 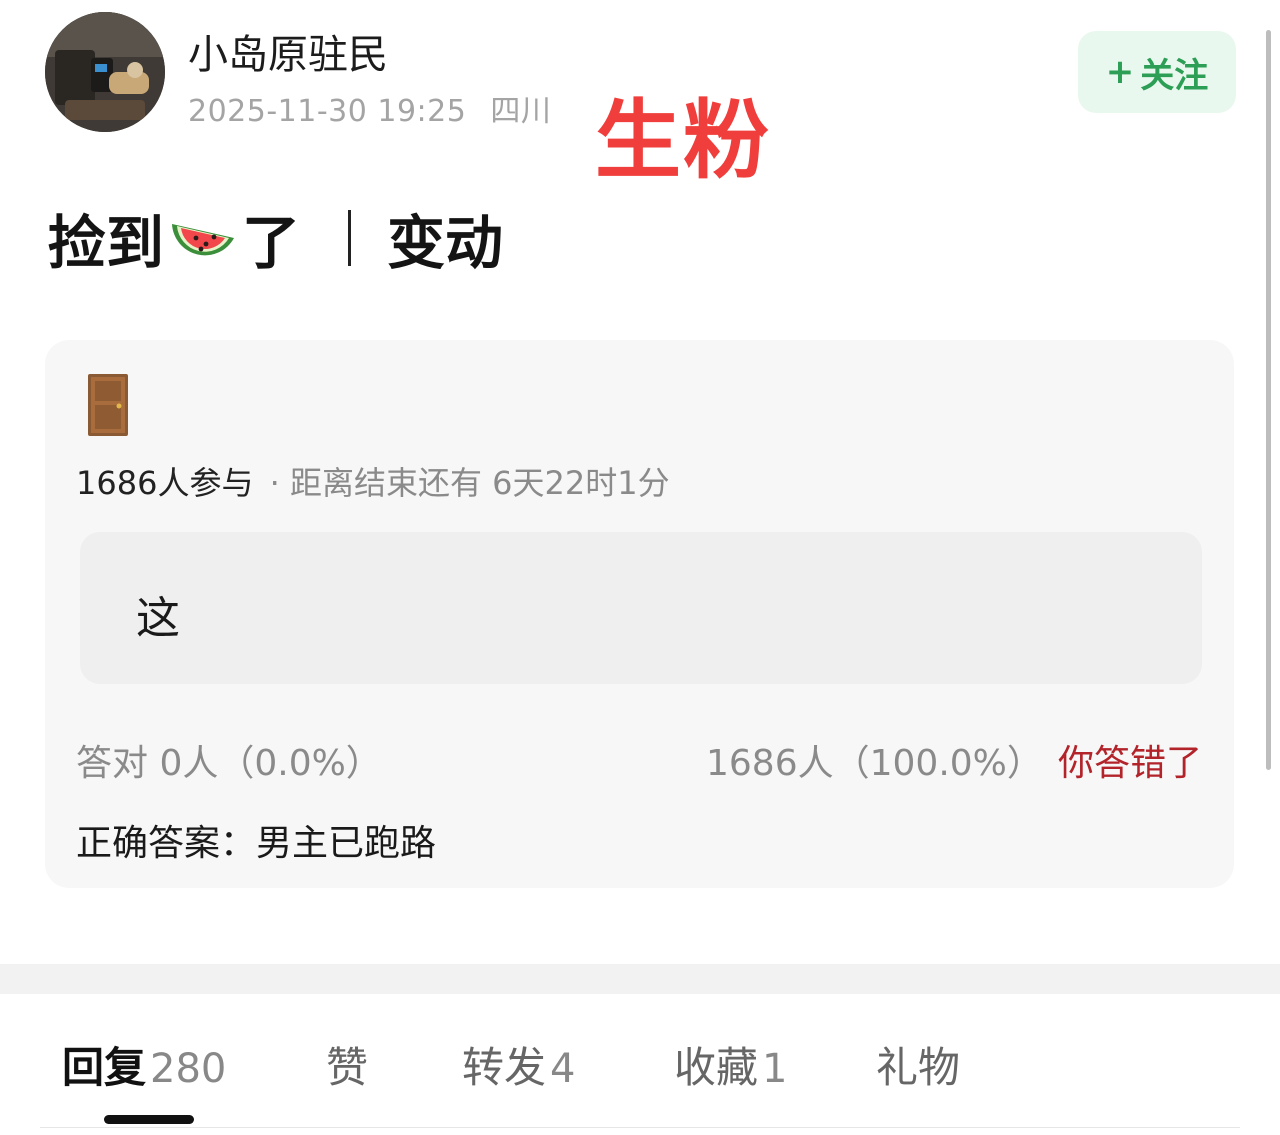 I want to click on avatar, so click(x=105, y=72).